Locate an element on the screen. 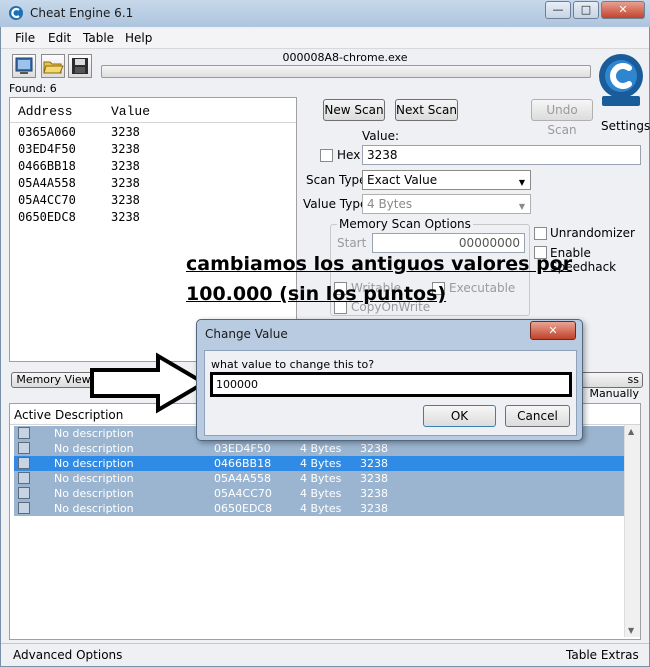 The height and width of the screenshot is (667, 650). address-column-header: Address is located at coordinates (45, 111).